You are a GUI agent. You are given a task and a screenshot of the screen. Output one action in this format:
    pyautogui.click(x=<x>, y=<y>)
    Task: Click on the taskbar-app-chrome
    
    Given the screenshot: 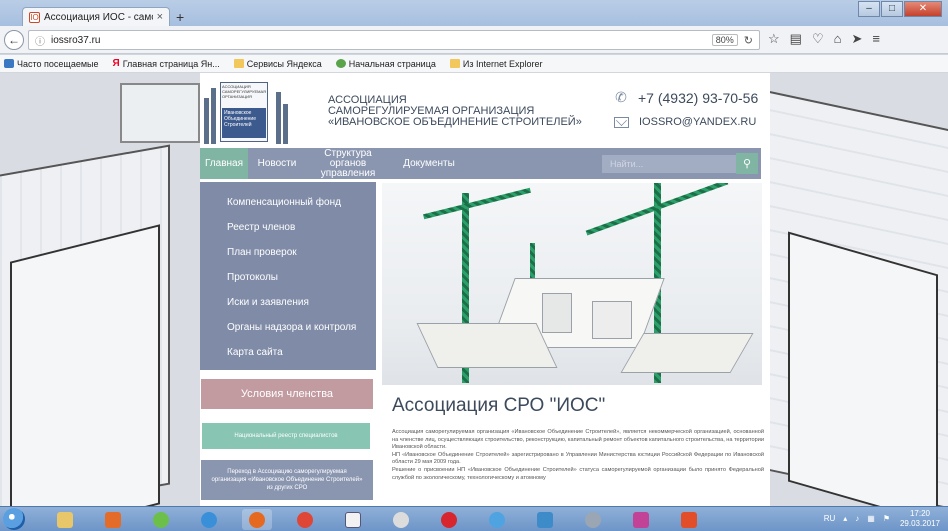 What is the action you would take?
    pyautogui.click(x=305, y=519)
    